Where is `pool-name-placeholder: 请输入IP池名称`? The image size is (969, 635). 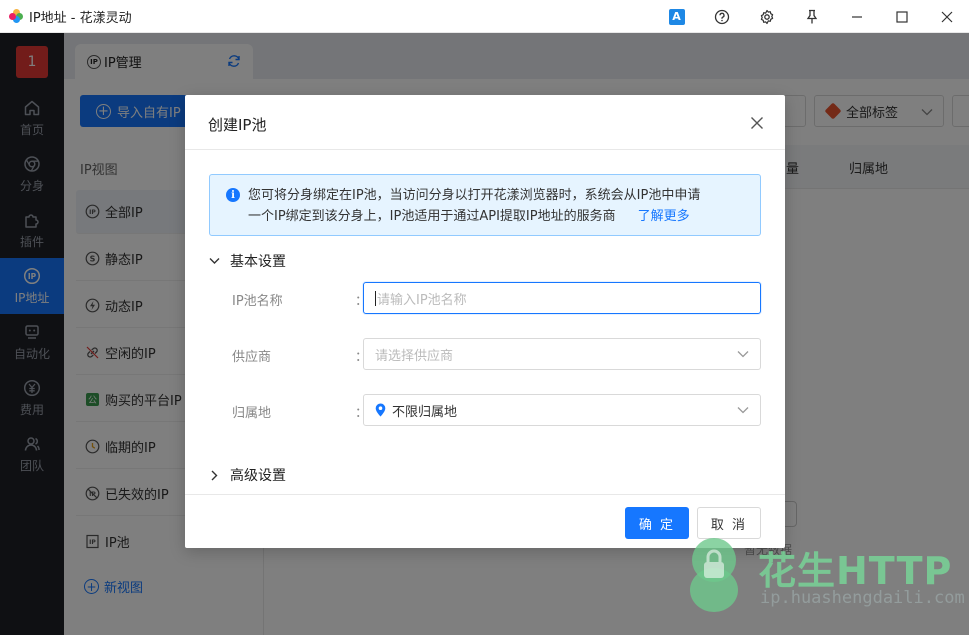 pool-name-placeholder: 请输入IP池名称 is located at coordinates (422, 300).